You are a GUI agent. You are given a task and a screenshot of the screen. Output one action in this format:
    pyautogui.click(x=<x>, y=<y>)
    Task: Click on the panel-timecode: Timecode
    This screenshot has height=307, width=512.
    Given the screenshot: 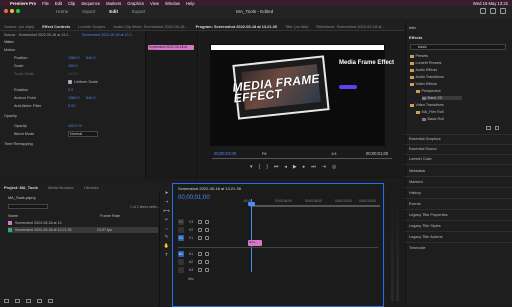 What is the action you would take?
    pyautogui.click(x=417, y=248)
    